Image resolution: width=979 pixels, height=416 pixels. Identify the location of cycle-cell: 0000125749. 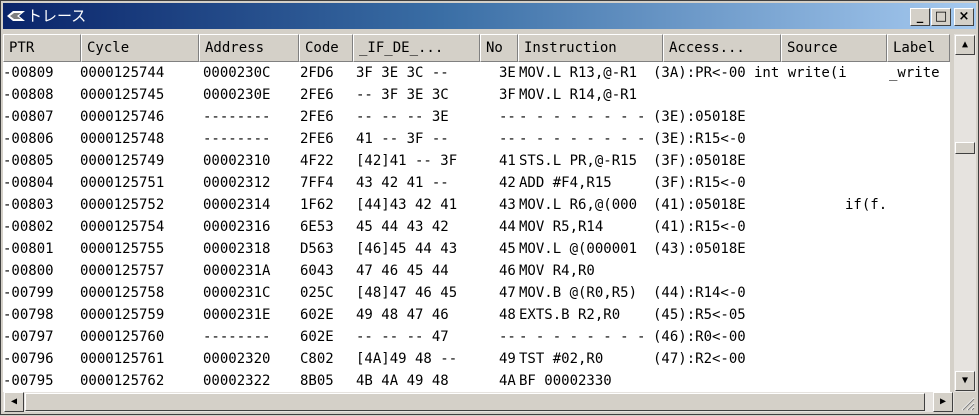
(122, 161).